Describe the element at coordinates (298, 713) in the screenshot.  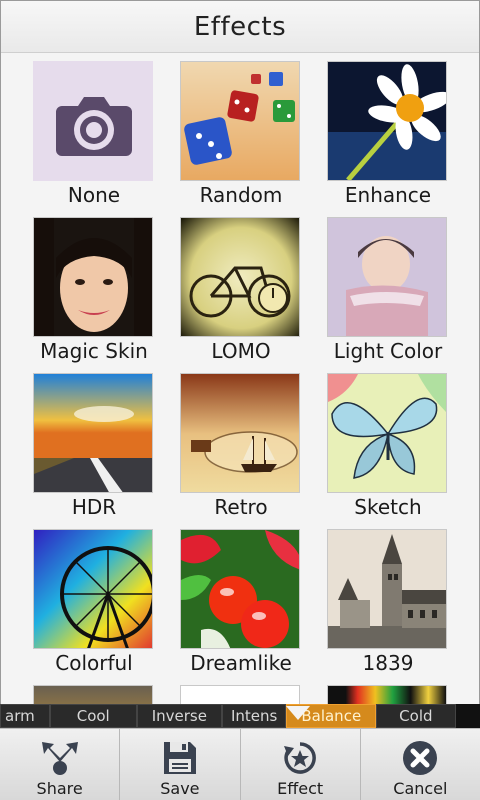
I see `popup-pointer` at that location.